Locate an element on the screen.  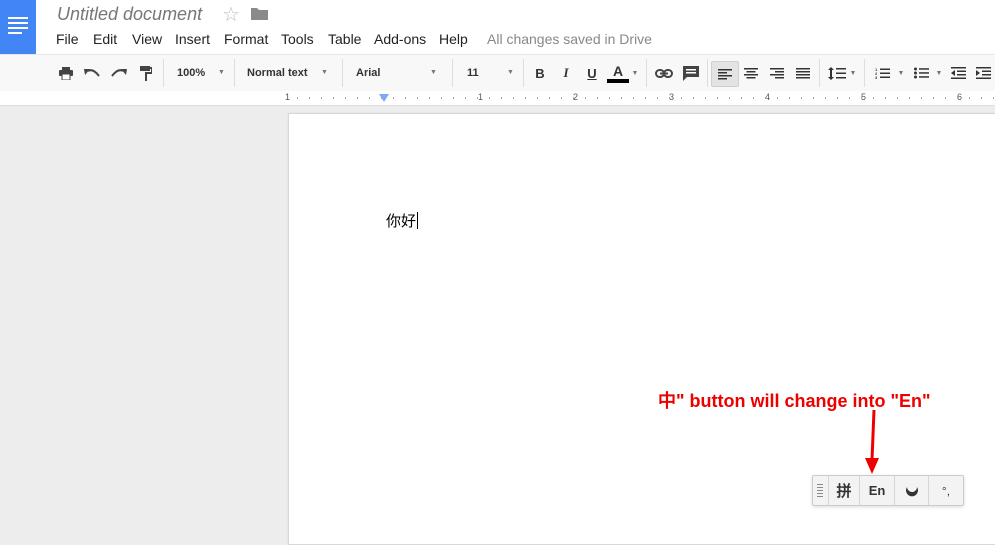
document-title: Untitled document is located at coordinates (129, 14).